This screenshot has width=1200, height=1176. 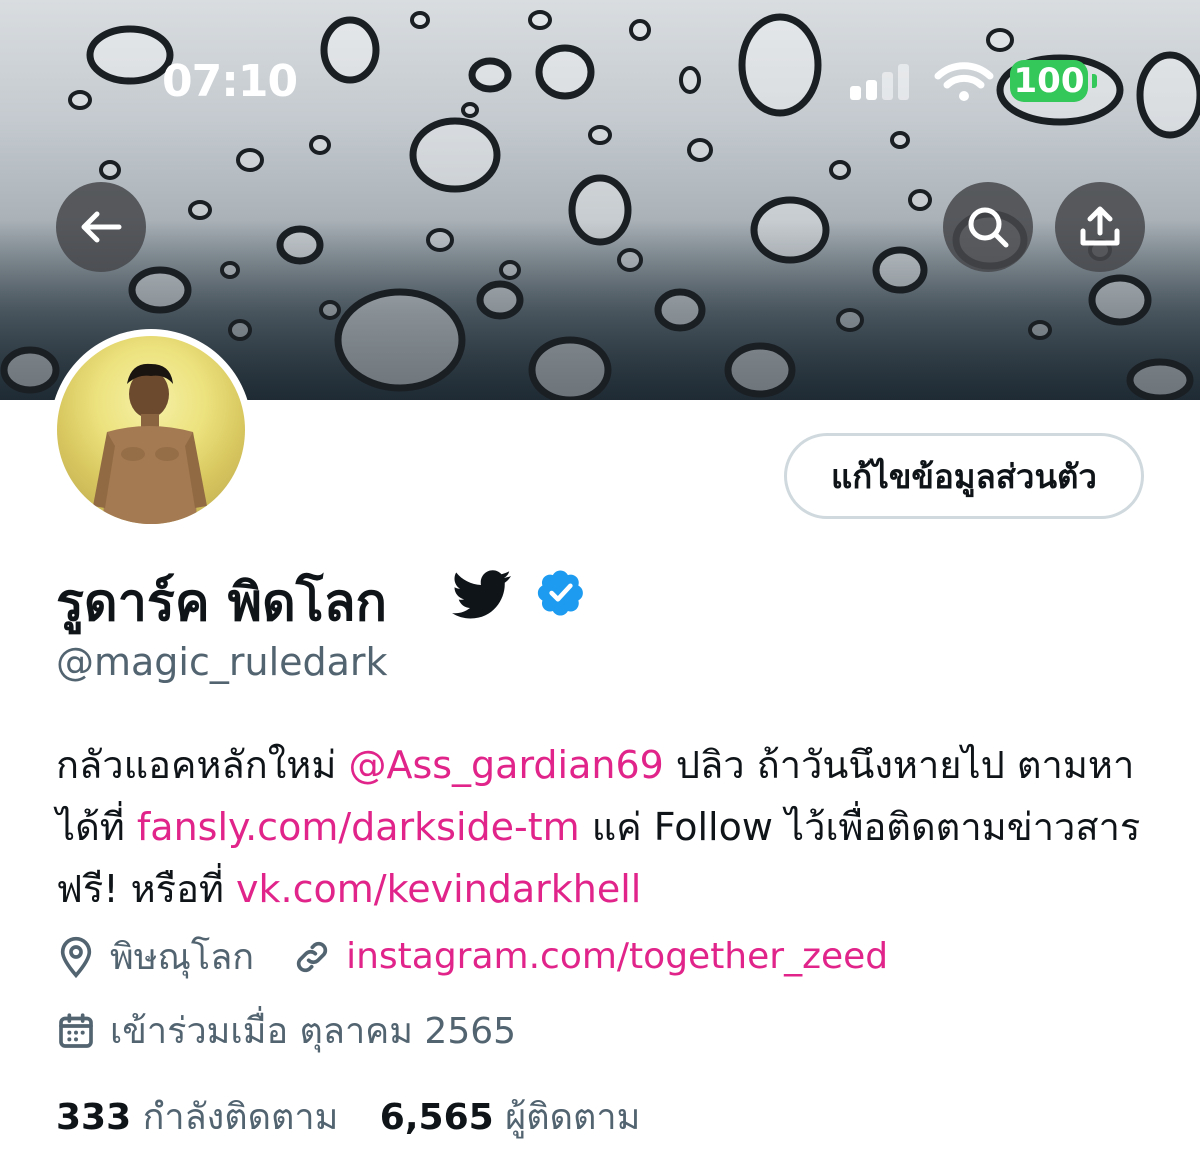 I want to click on following-link: 333 กำลังติดตาม, so click(x=203, y=1117).